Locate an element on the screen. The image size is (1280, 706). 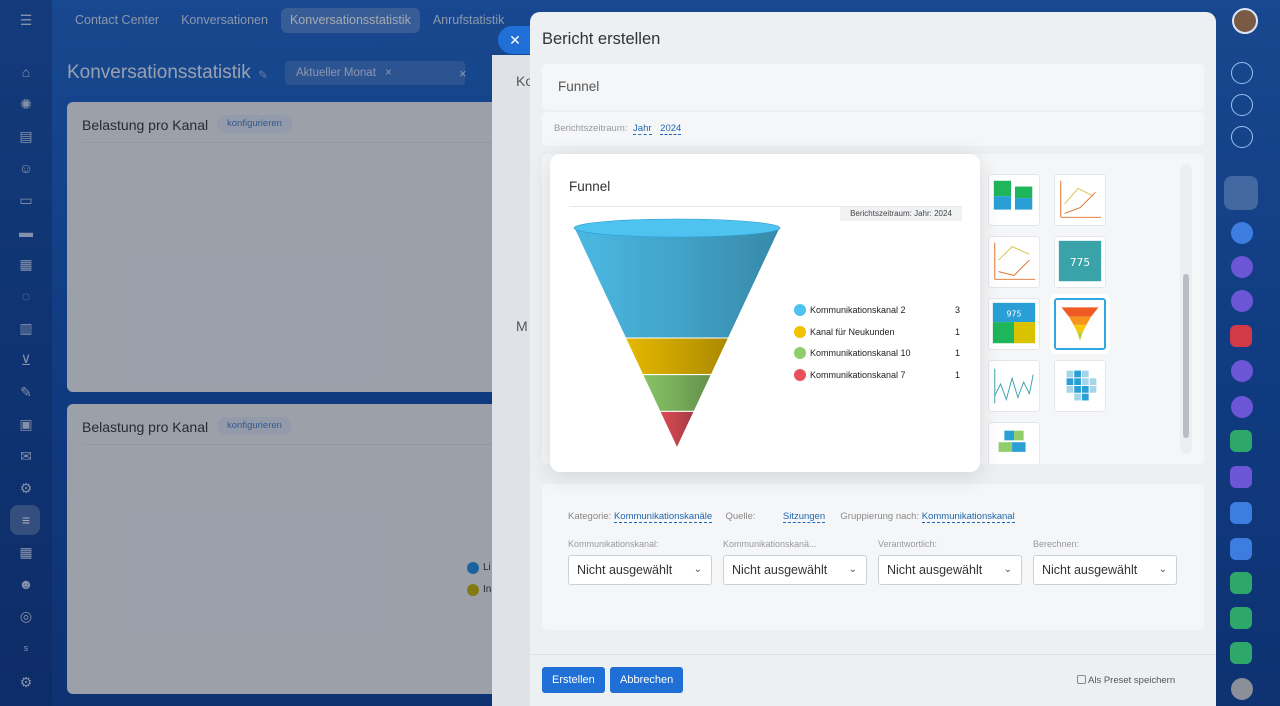
cancel-button: Abbrechen is located at coordinates (647, 680).